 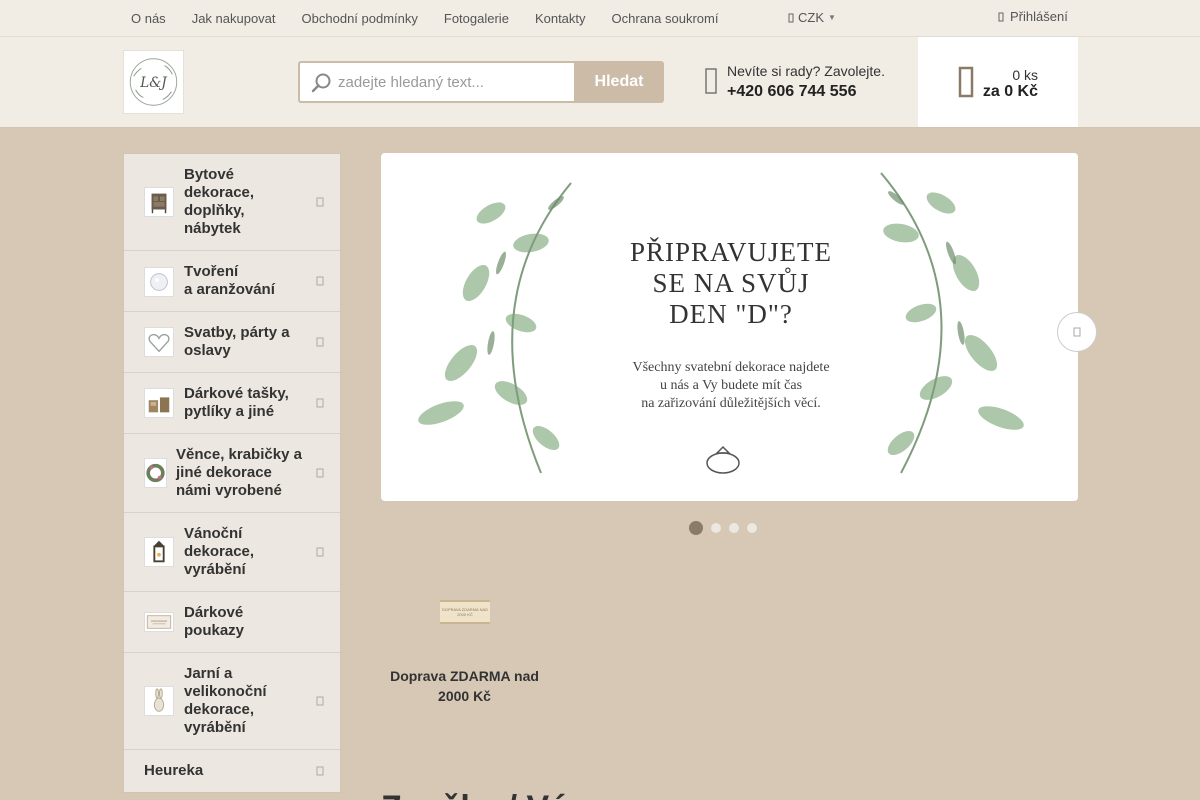 I want to click on phone-icon, so click(x=711, y=81).